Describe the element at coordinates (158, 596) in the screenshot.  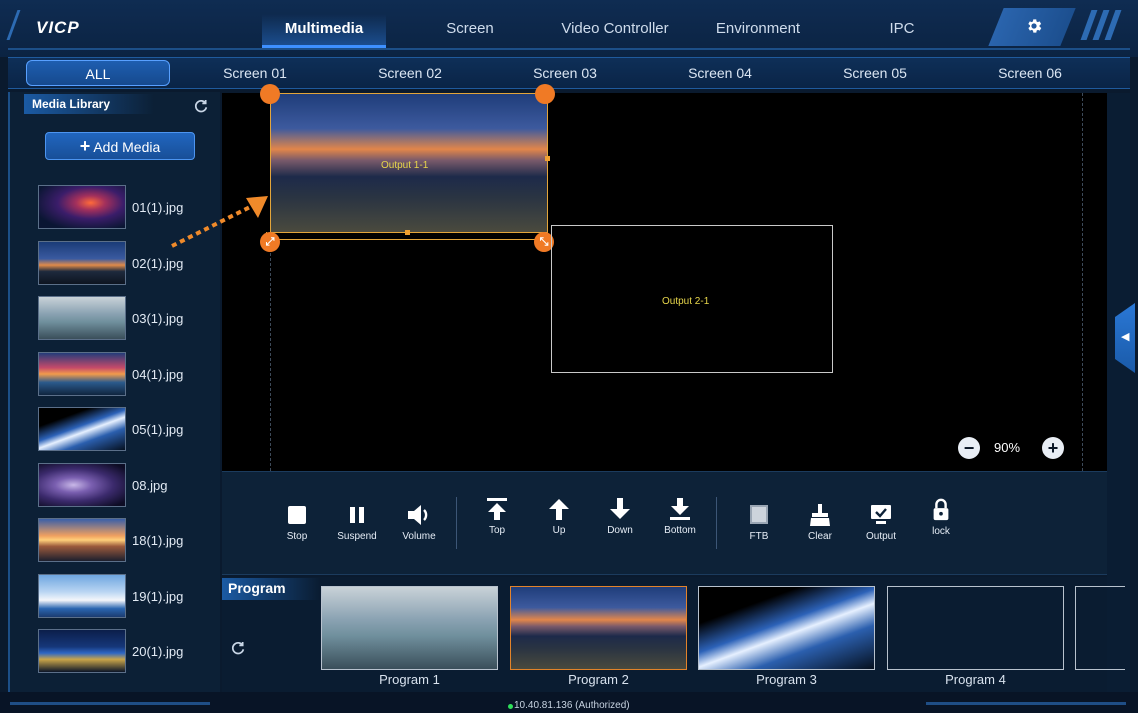
I see `media-filename: 19(1).jpg` at that location.